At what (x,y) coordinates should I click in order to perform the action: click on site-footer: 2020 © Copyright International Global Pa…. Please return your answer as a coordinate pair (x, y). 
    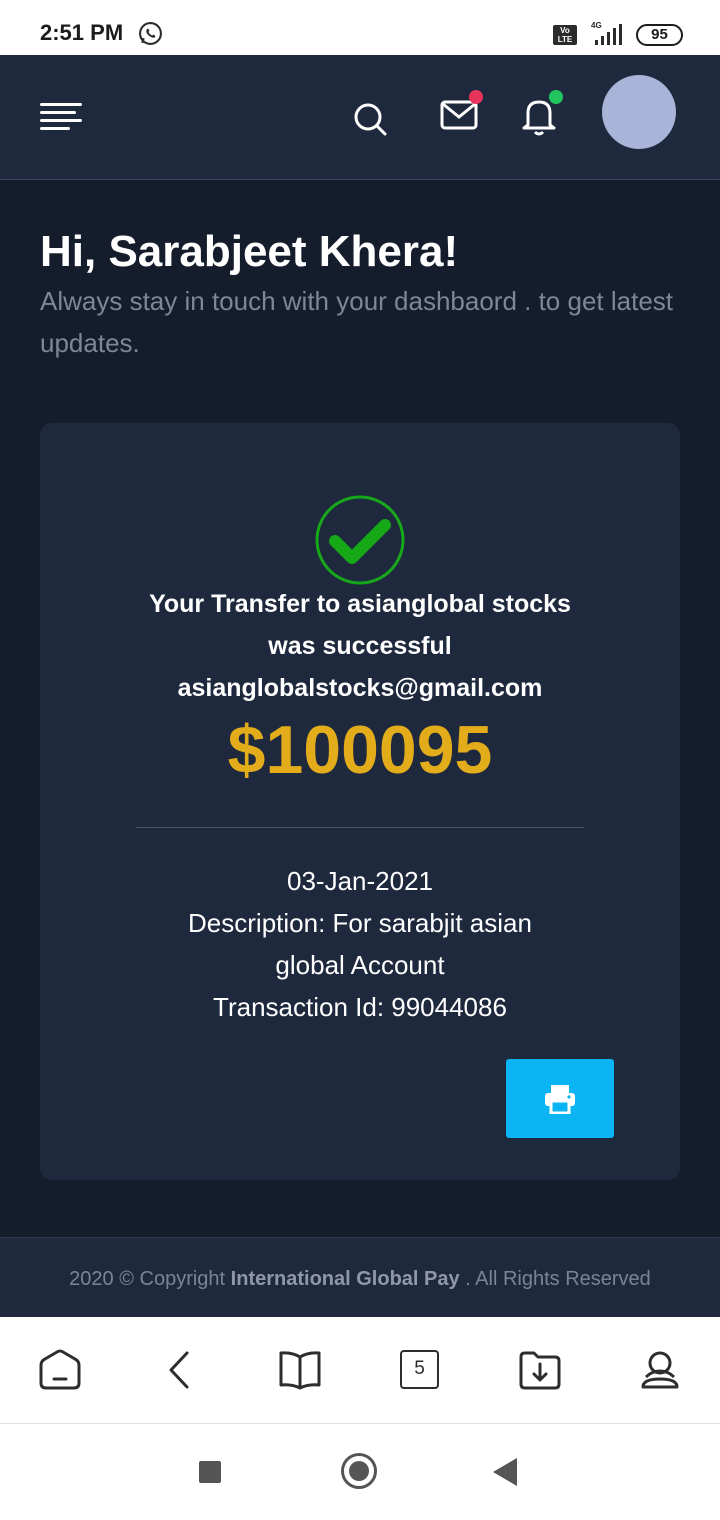
    Looking at the image, I should click on (360, 1277).